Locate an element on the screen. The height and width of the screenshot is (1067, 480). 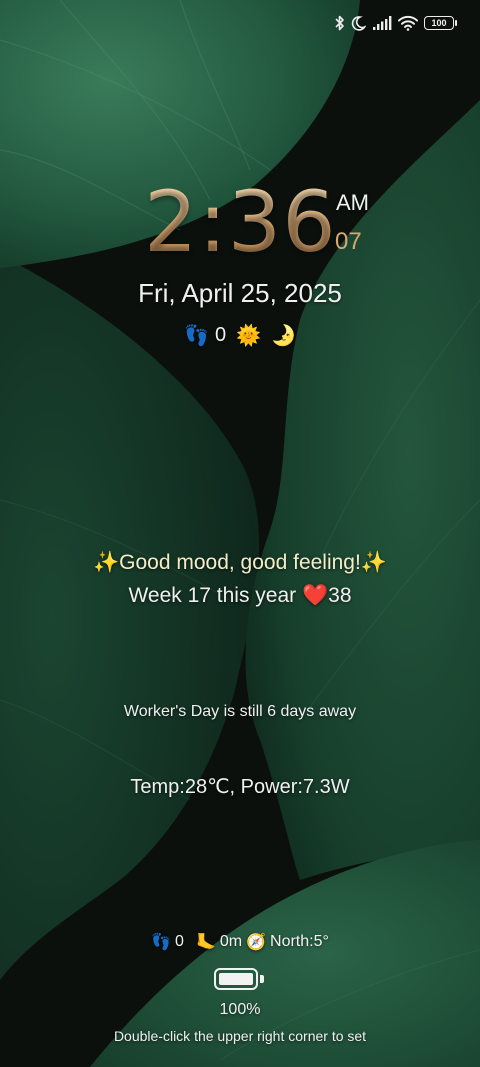
week-count: 38 is located at coordinates (340, 595).